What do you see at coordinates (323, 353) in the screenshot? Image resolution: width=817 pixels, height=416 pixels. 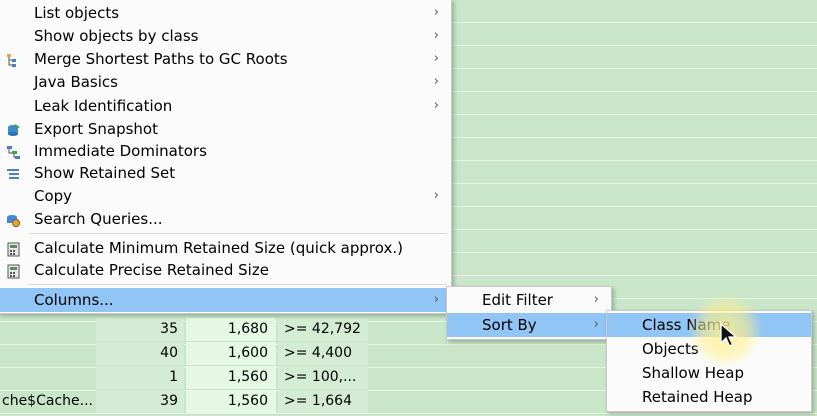 I see `retained-heap-cell: >= 4,400` at bounding box center [323, 353].